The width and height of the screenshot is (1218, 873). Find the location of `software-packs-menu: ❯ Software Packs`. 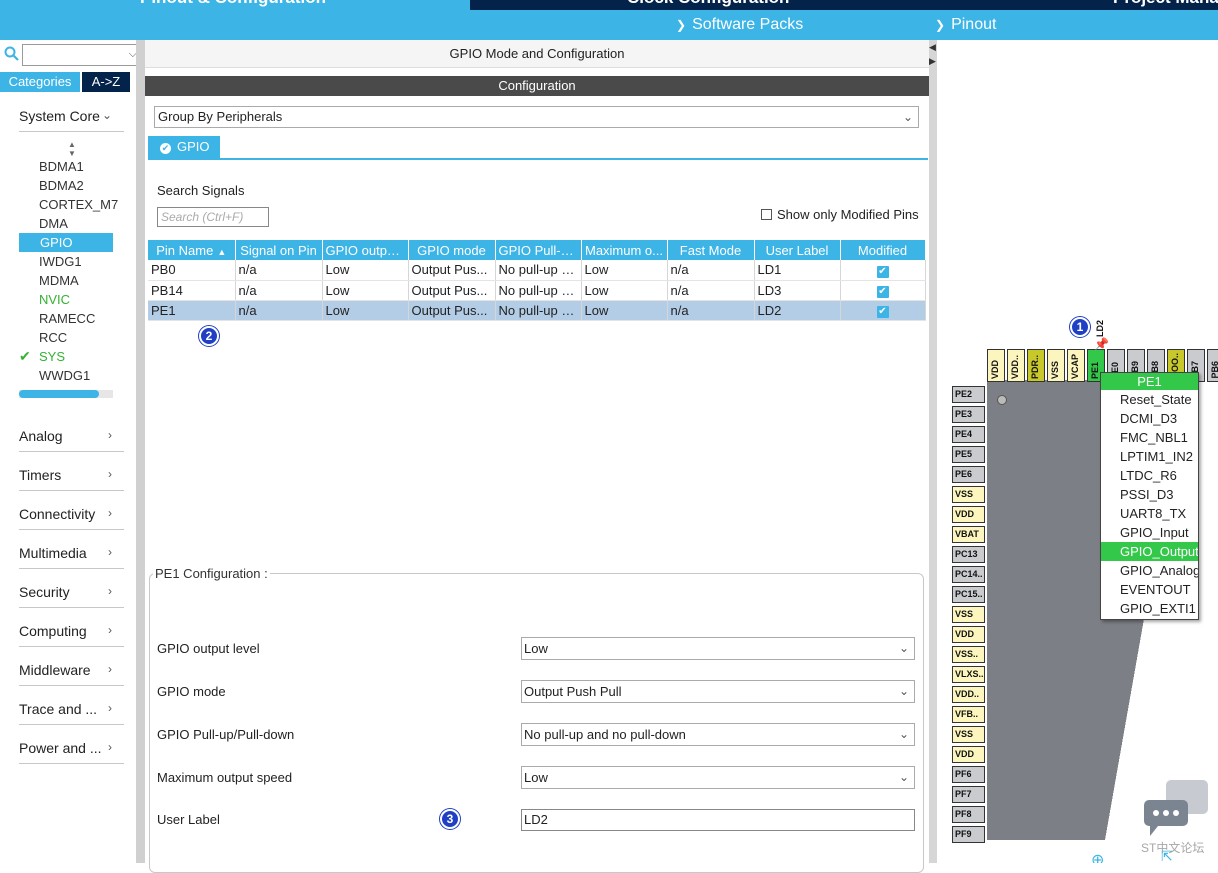

software-packs-menu: ❯ Software Packs is located at coordinates (739, 25).